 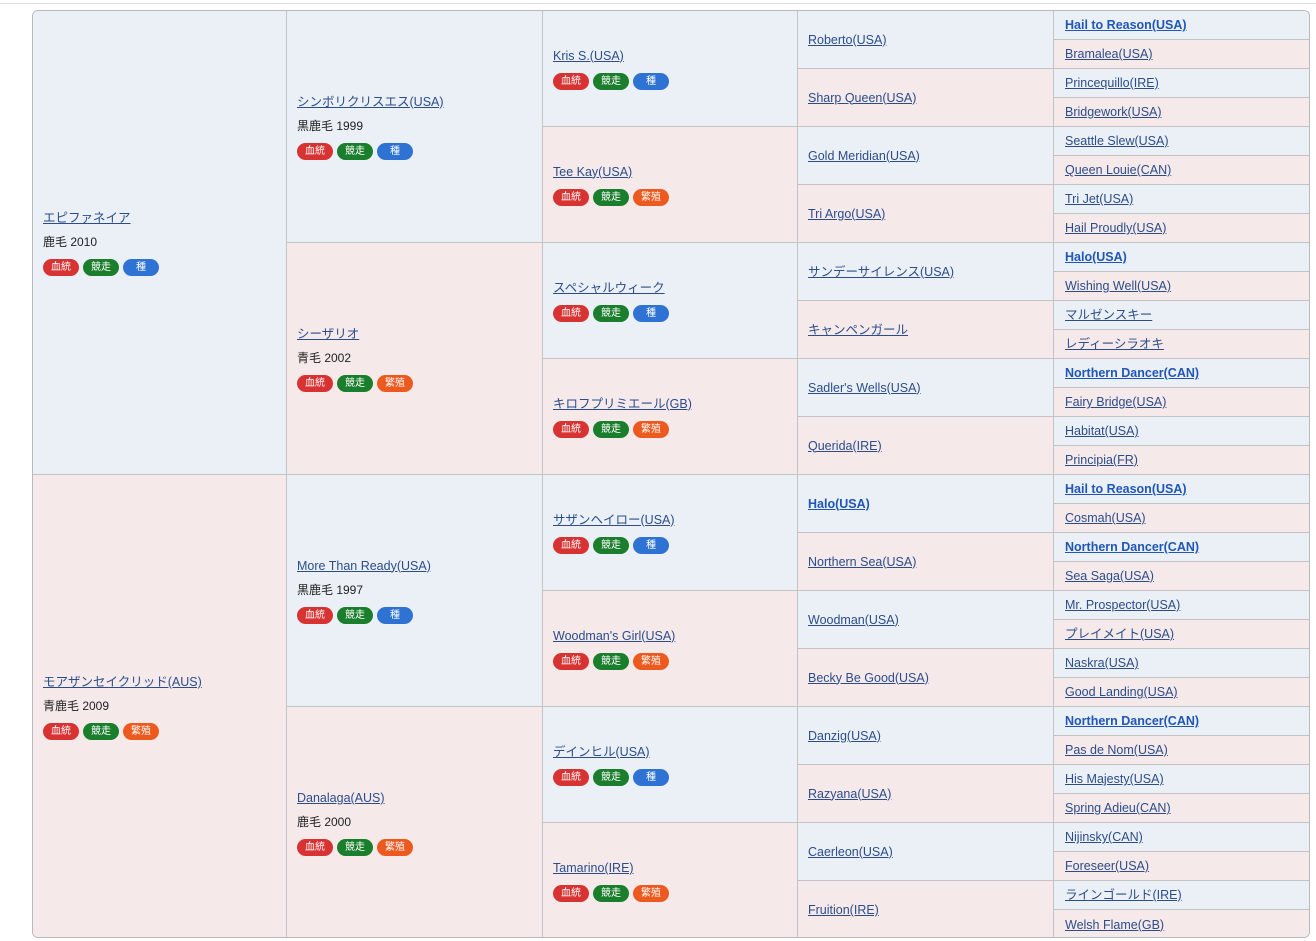 What do you see at coordinates (881, 272) in the screenshot?
I see `horse-name-link: サンデーサイレンス(USA)` at bounding box center [881, 272].